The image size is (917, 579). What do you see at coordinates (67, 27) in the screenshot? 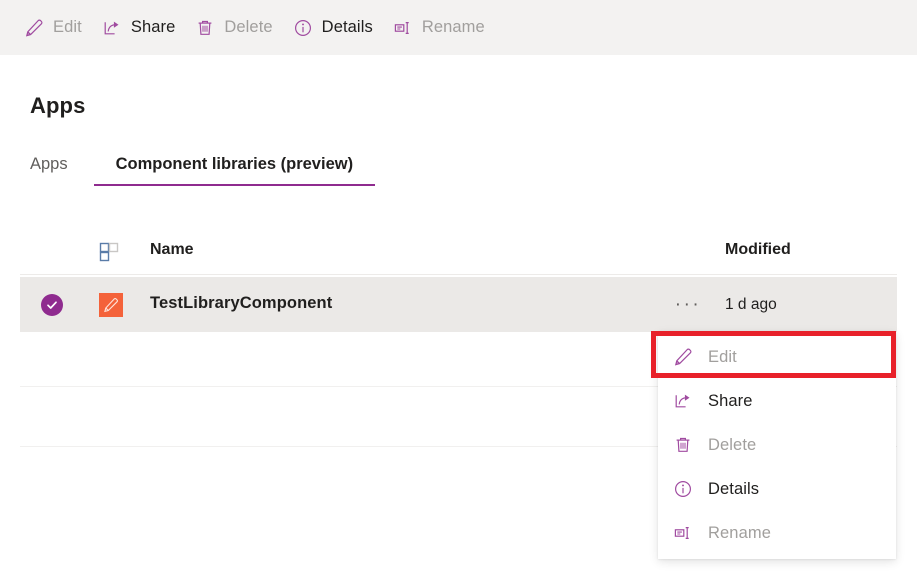
I see `command-edit-label: Edit` at bounding box center [67, 27].